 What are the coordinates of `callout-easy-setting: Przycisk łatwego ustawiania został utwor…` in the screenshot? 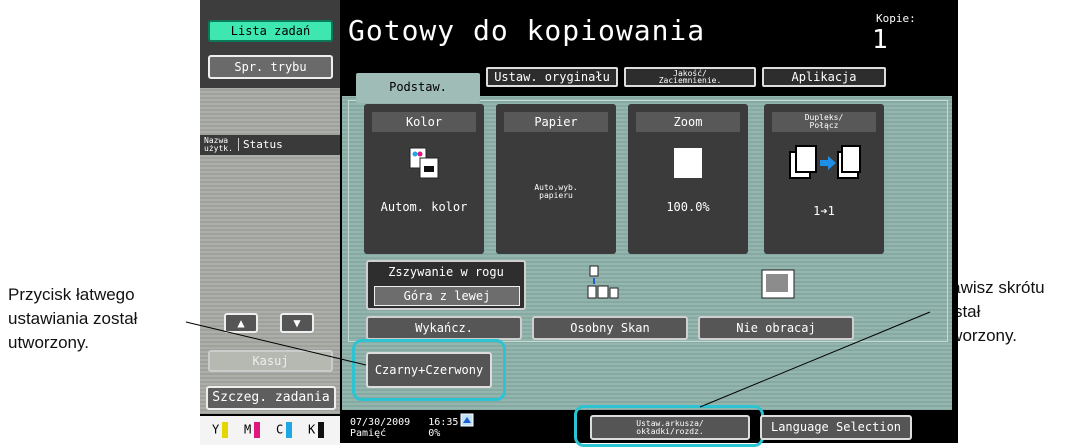 It's located at (103, 319).